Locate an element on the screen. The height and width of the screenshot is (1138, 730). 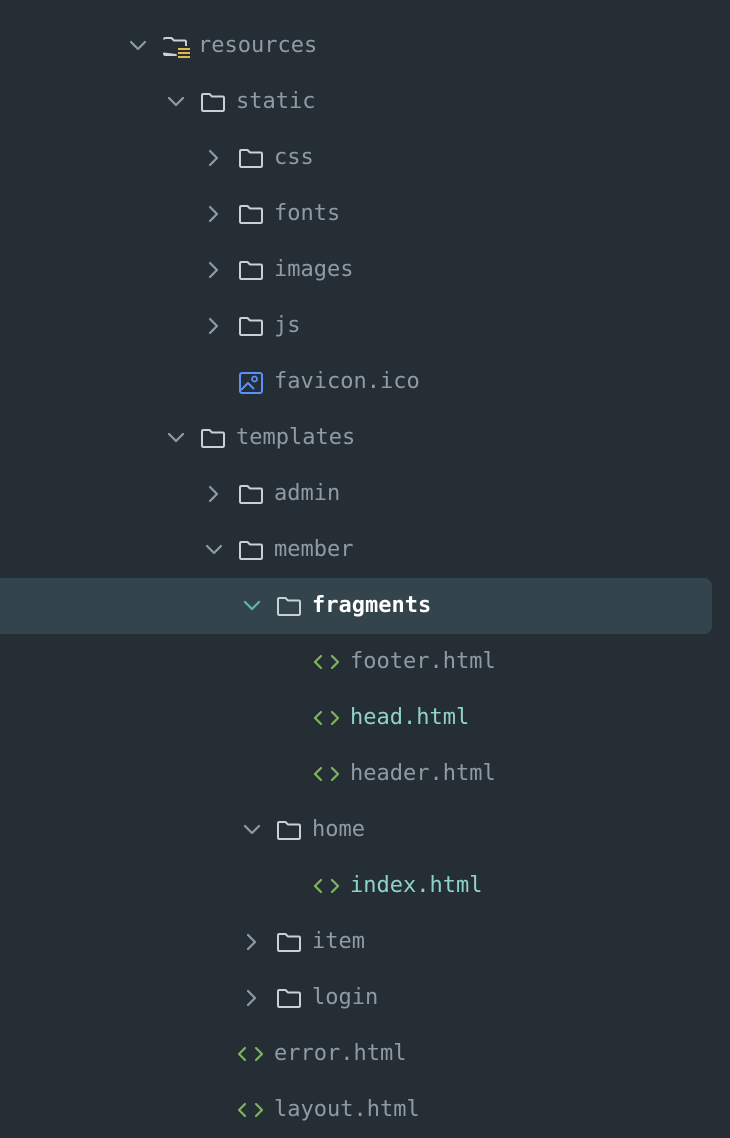
tree-row: home is located at coordinates (356, 830).